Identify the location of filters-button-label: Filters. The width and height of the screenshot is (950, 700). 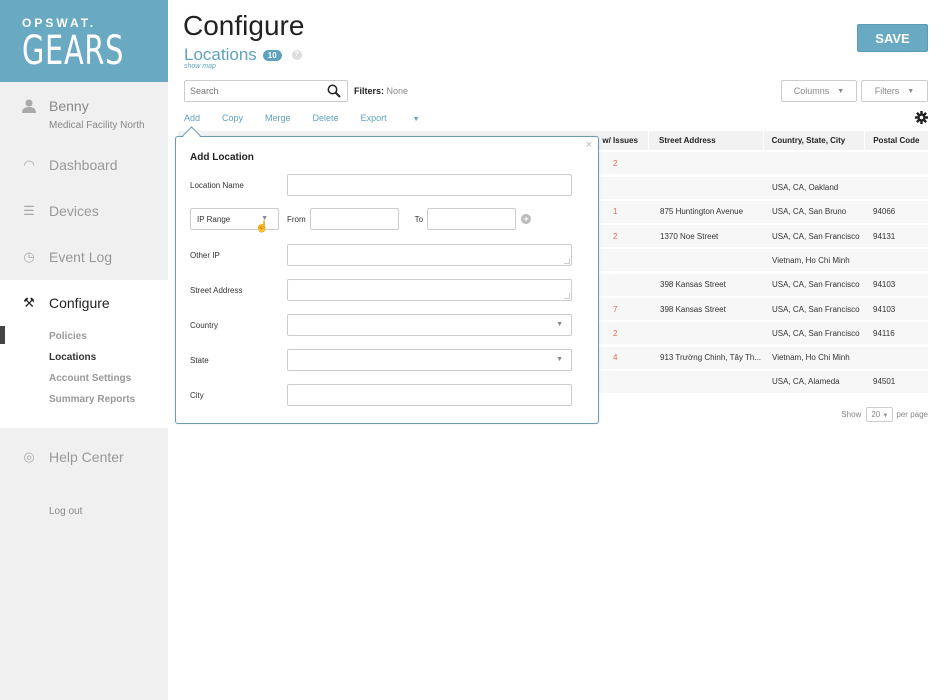
(887, 91).